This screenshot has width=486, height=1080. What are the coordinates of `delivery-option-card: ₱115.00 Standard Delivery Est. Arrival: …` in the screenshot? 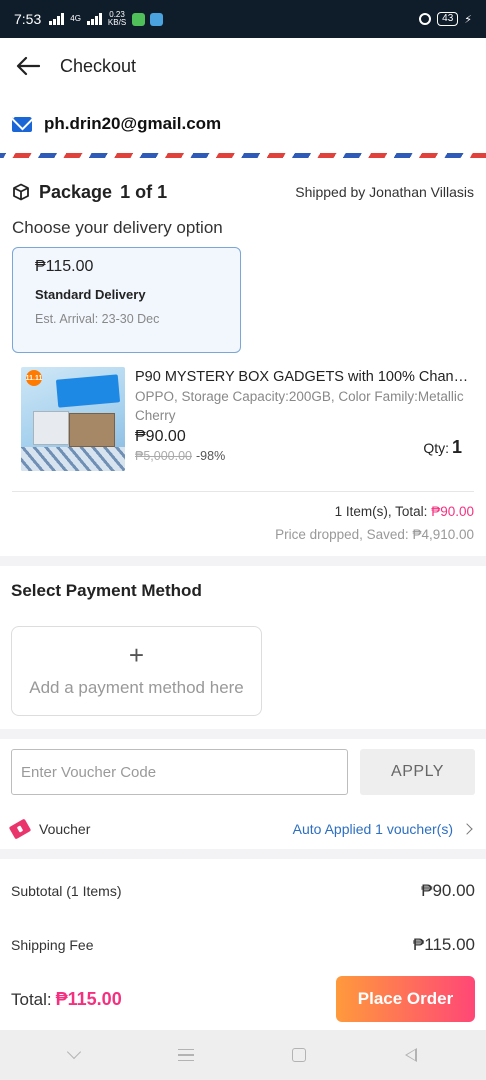 It's located at (126, 300).